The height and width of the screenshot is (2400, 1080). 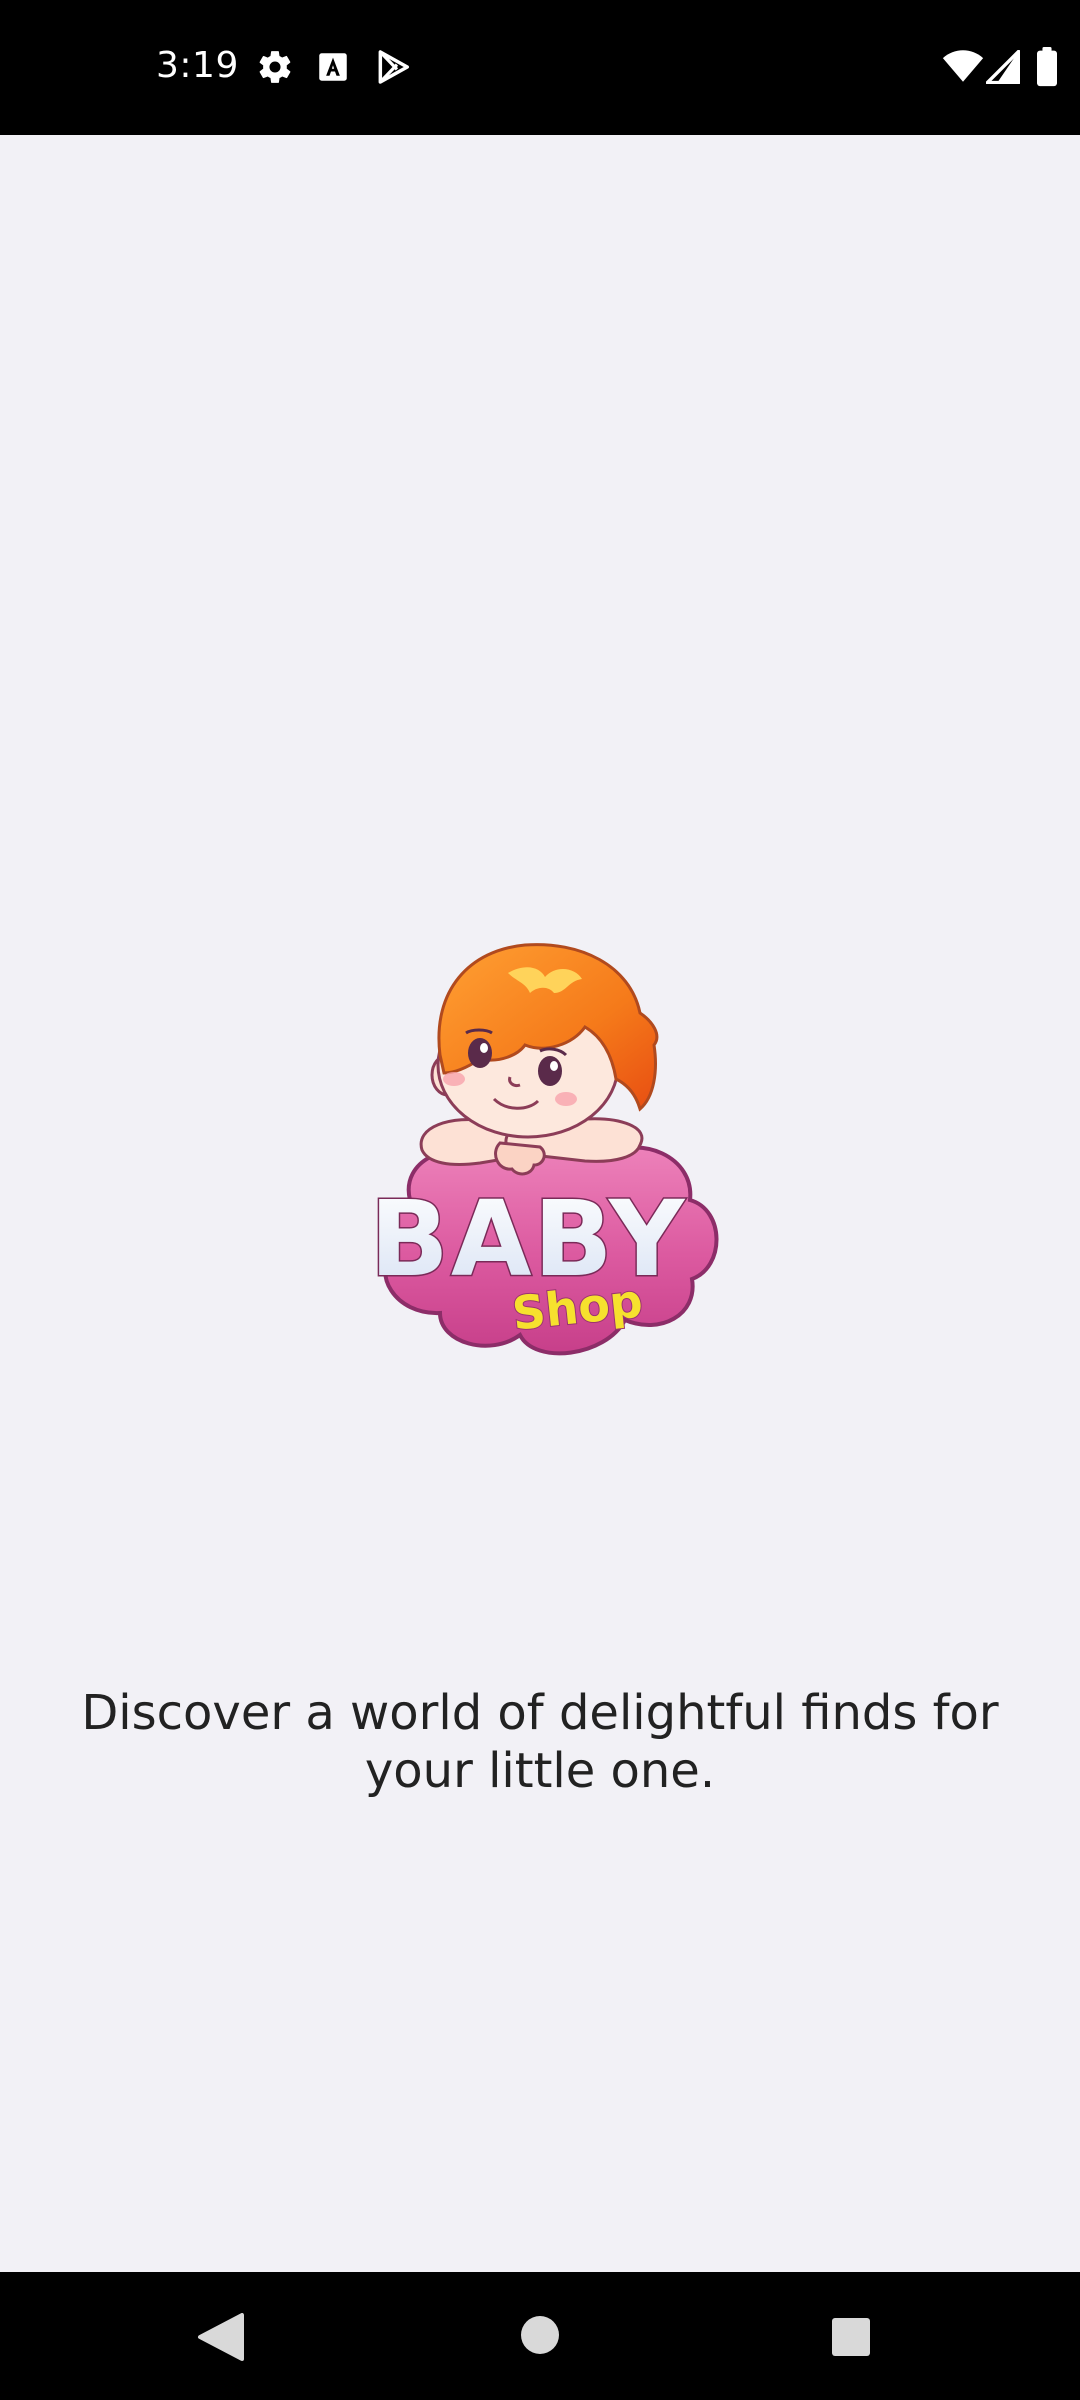 I want to click on navigation-bar, so click(x=540, y=2336).